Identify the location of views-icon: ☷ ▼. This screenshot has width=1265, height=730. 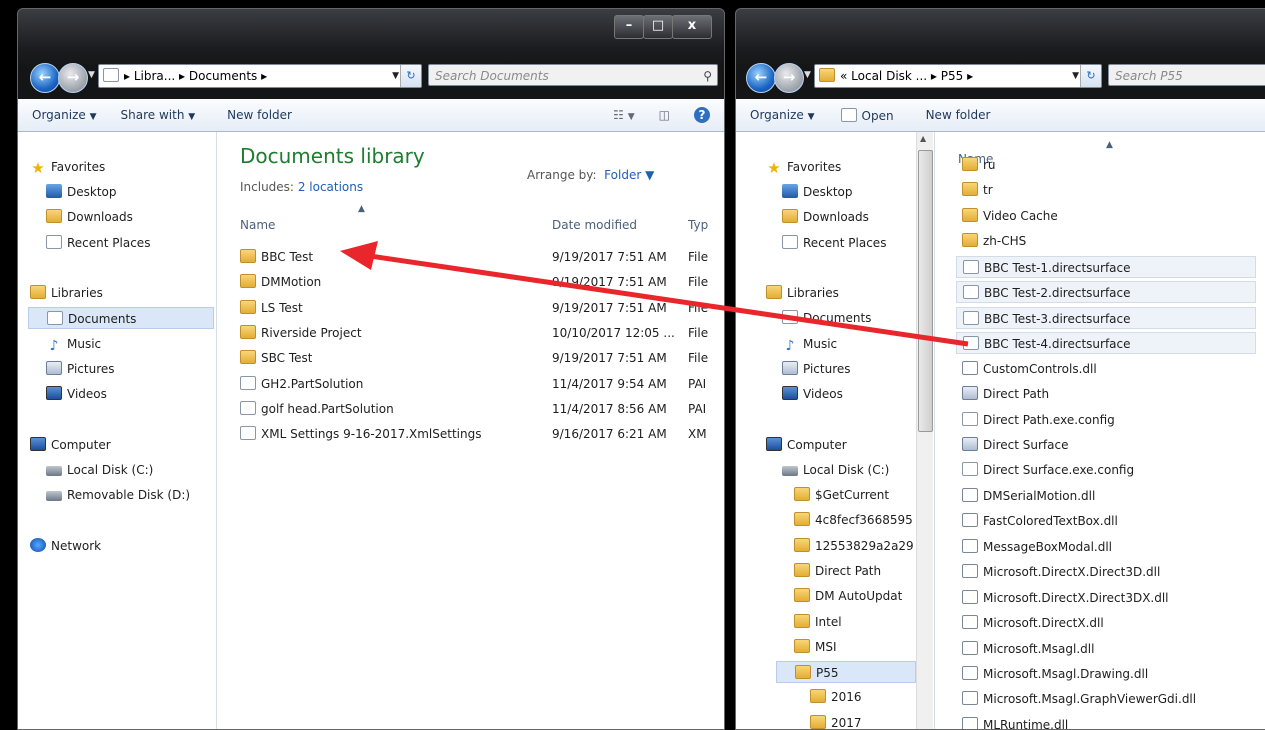
(624, 115).